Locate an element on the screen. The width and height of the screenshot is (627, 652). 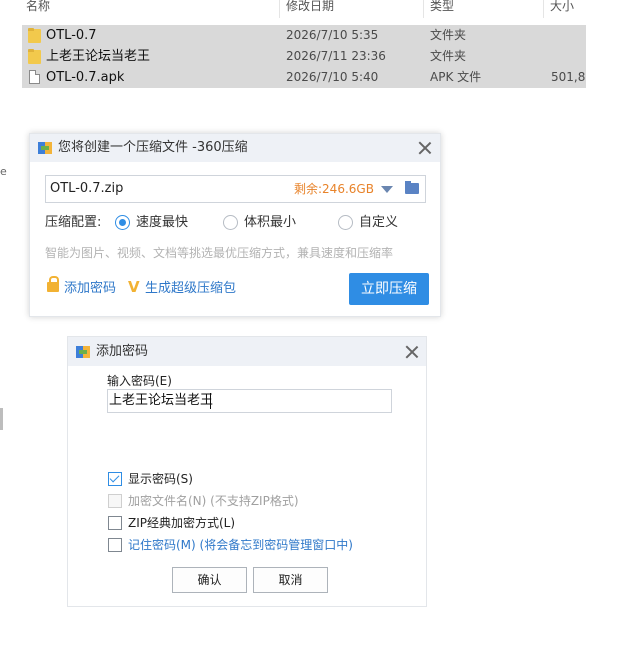
dialog-title: 添加密码 is located at coordinates (122, 351).